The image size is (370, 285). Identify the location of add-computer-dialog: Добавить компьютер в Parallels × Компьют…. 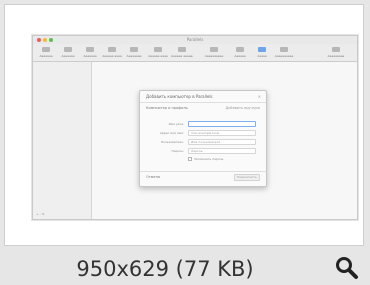
(203, 138).